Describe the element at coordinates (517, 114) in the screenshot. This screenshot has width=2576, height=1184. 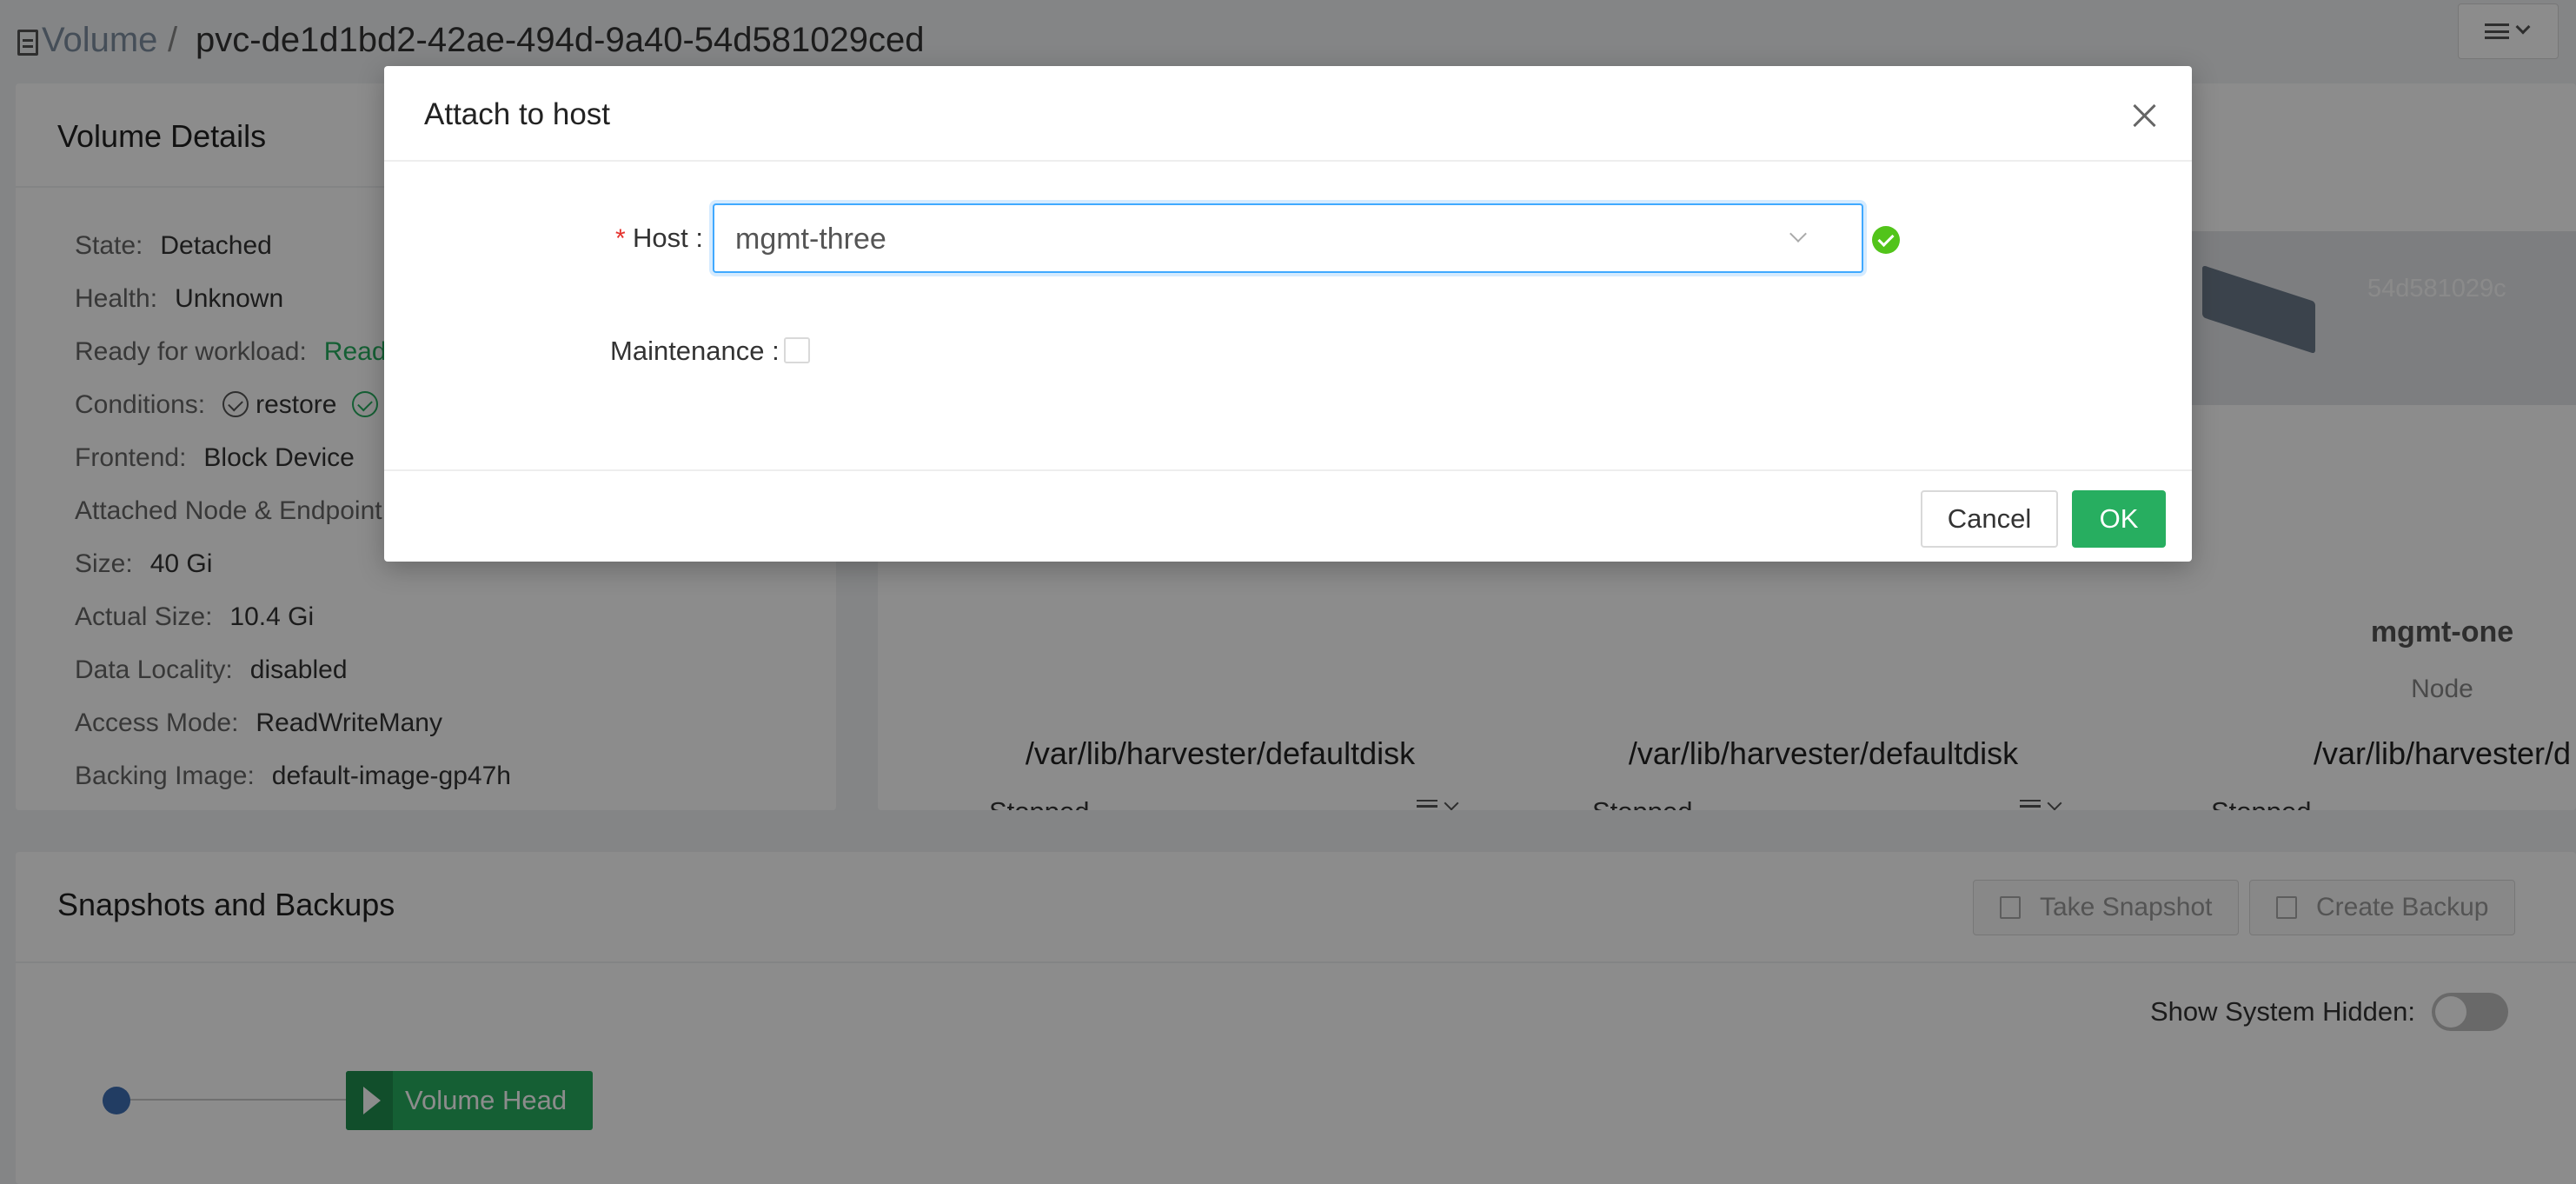
I see `dialog-title: Attach to host` at that location.